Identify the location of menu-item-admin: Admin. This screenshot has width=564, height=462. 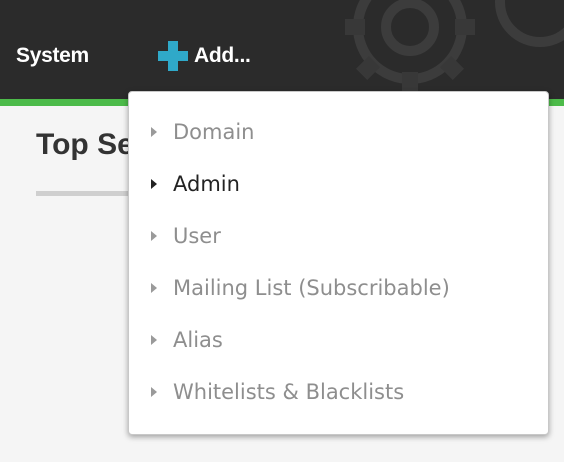
(338, 184).